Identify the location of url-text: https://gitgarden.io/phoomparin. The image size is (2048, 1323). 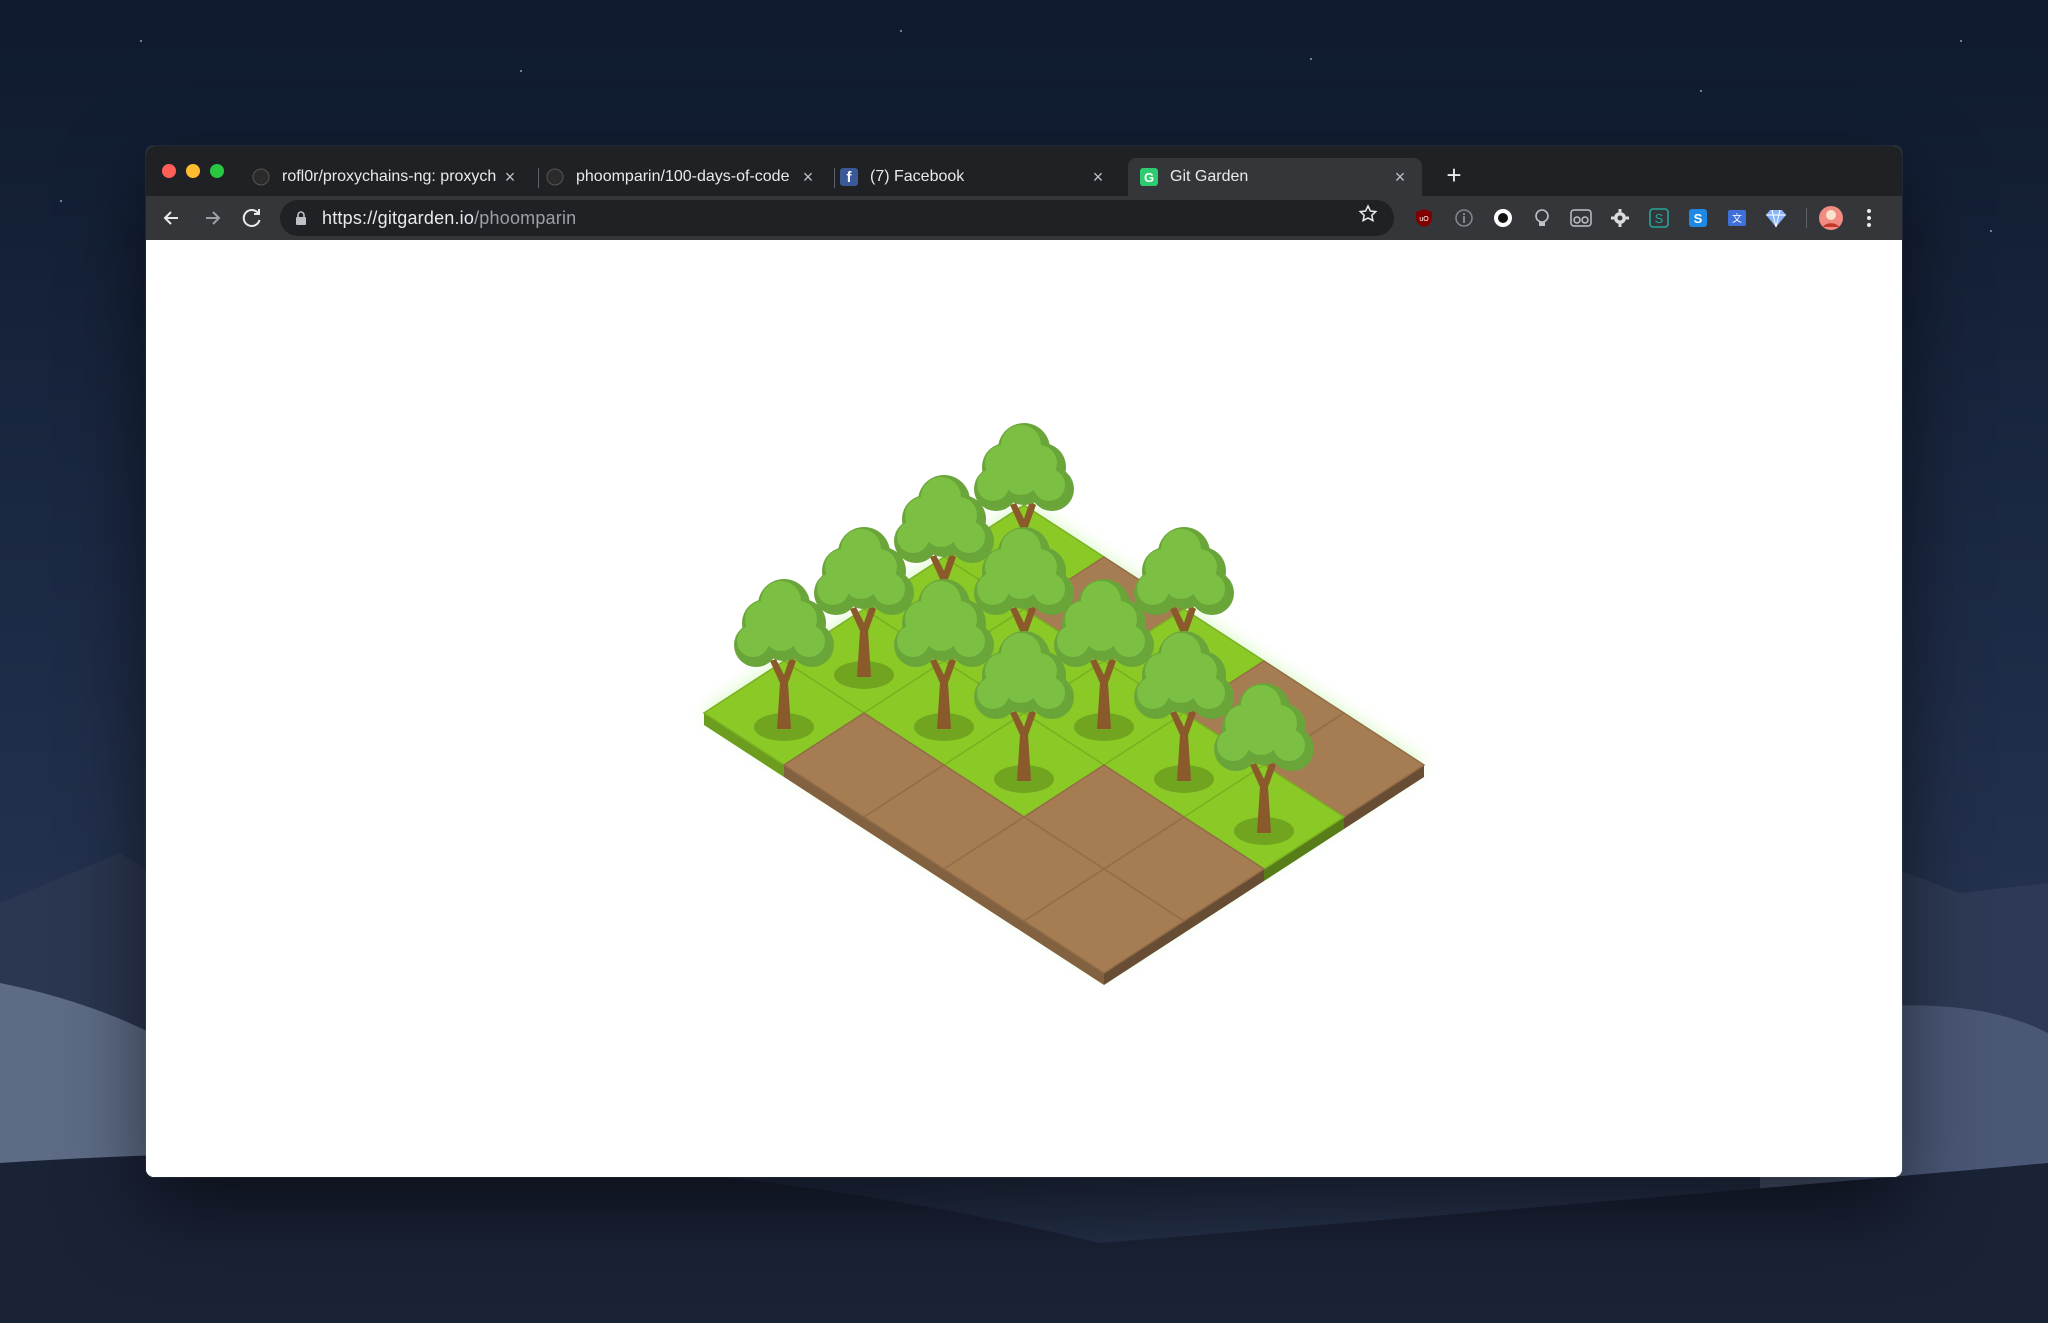
(449, 218).